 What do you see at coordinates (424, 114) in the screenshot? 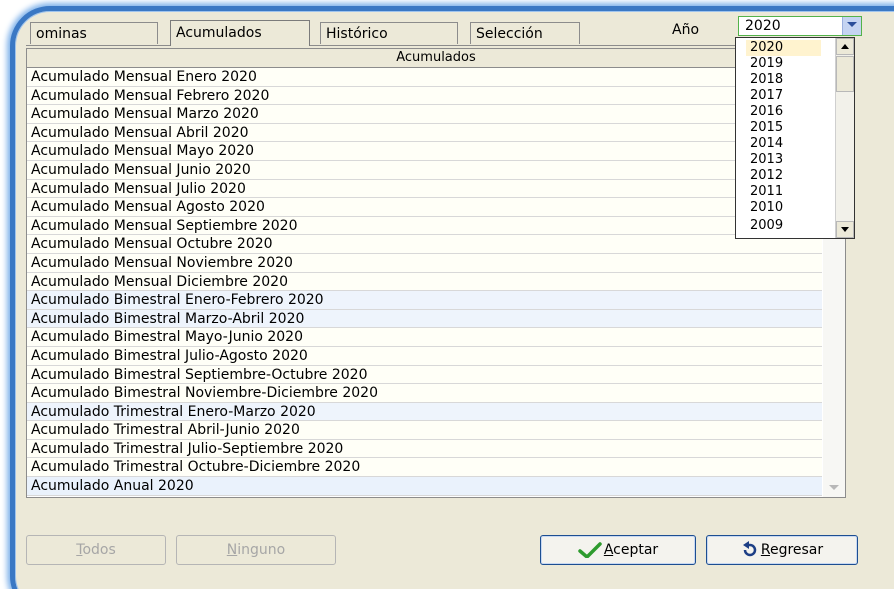
I see `grid-row: Acumulado Mensual Marzo 2020` at bounding box center [424, 114].